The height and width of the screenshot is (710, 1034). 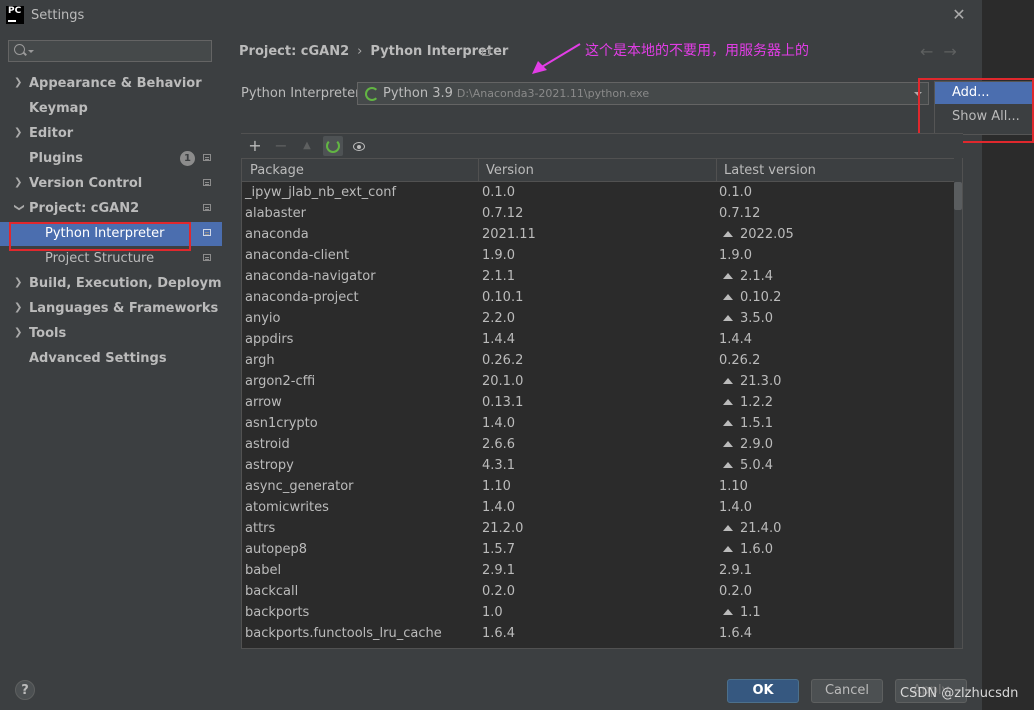 I want to click on package-name: autopep8, so click(x=276, y=549).